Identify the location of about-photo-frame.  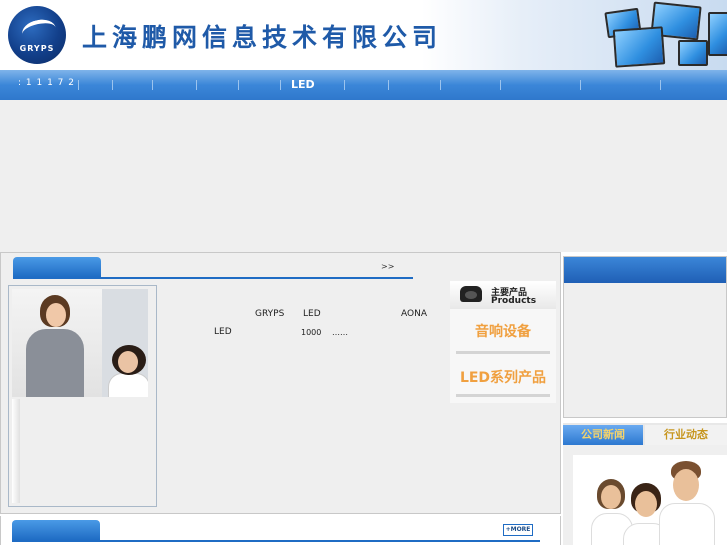
(82, 396).